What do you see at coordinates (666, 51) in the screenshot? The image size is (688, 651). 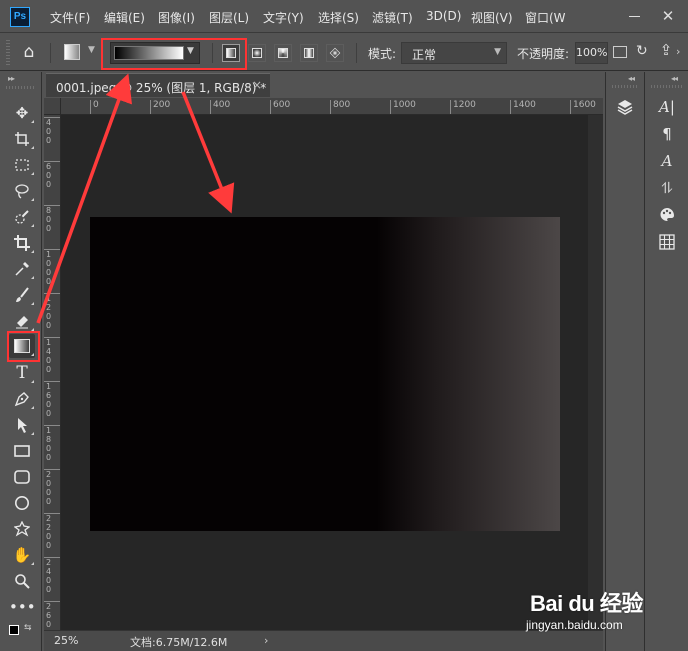 I see `share-icon: ⇪` at bounding box center [666, 51].